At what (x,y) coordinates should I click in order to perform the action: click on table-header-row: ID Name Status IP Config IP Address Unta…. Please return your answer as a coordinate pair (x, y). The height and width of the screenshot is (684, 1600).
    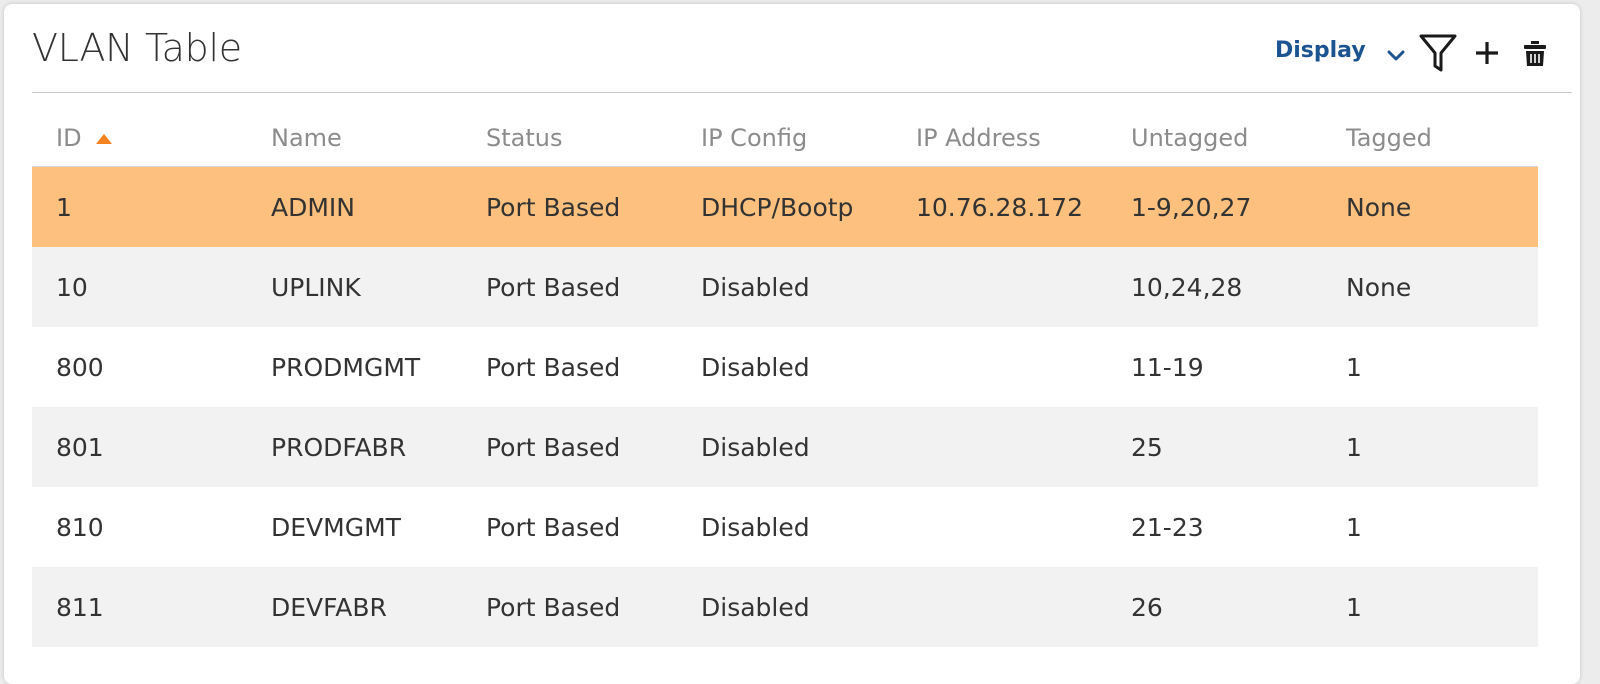
    Looking at the image, I should click on (785, 138).